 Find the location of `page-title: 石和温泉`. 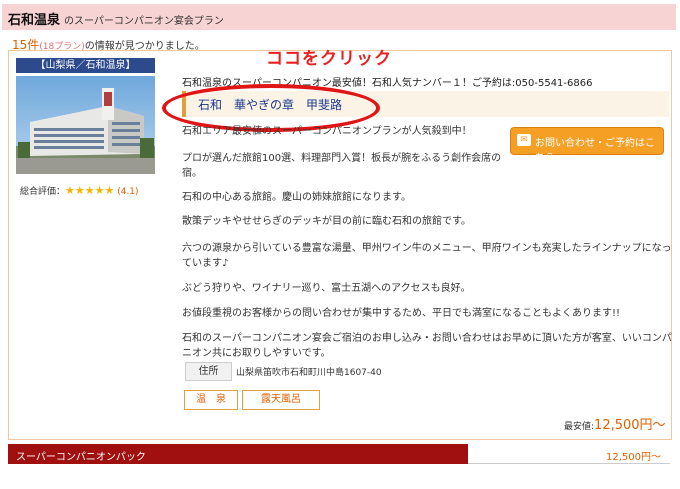

page-title: 石和温泉 is located at coordinates (34, 20).